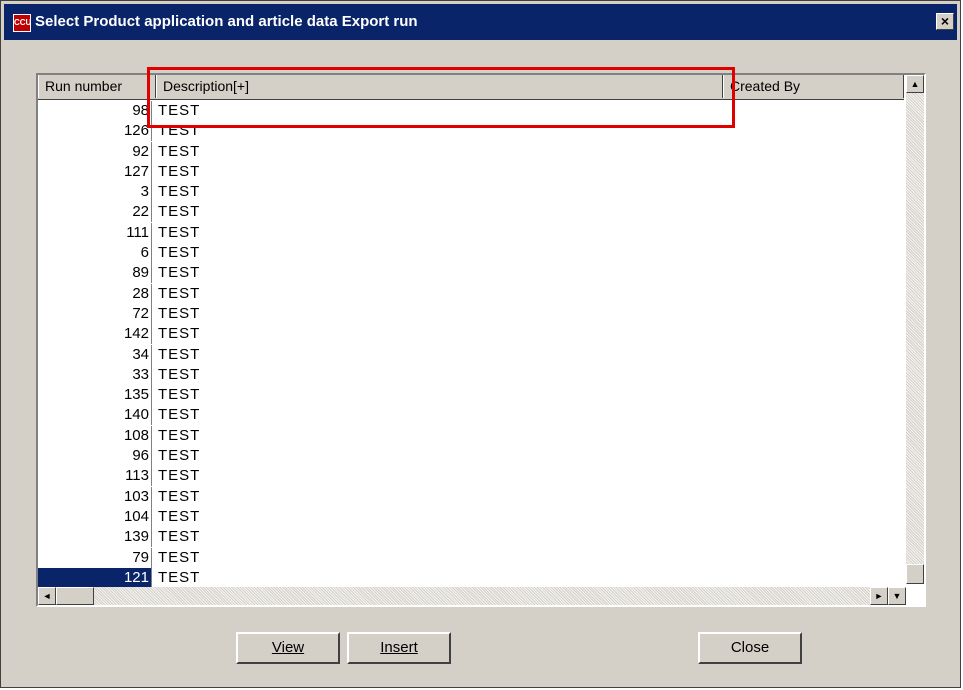  What do you see at coordinates (95, 415) in the screenshot?
I see `run-number-cell: 140` at bounding box center [95, 415].